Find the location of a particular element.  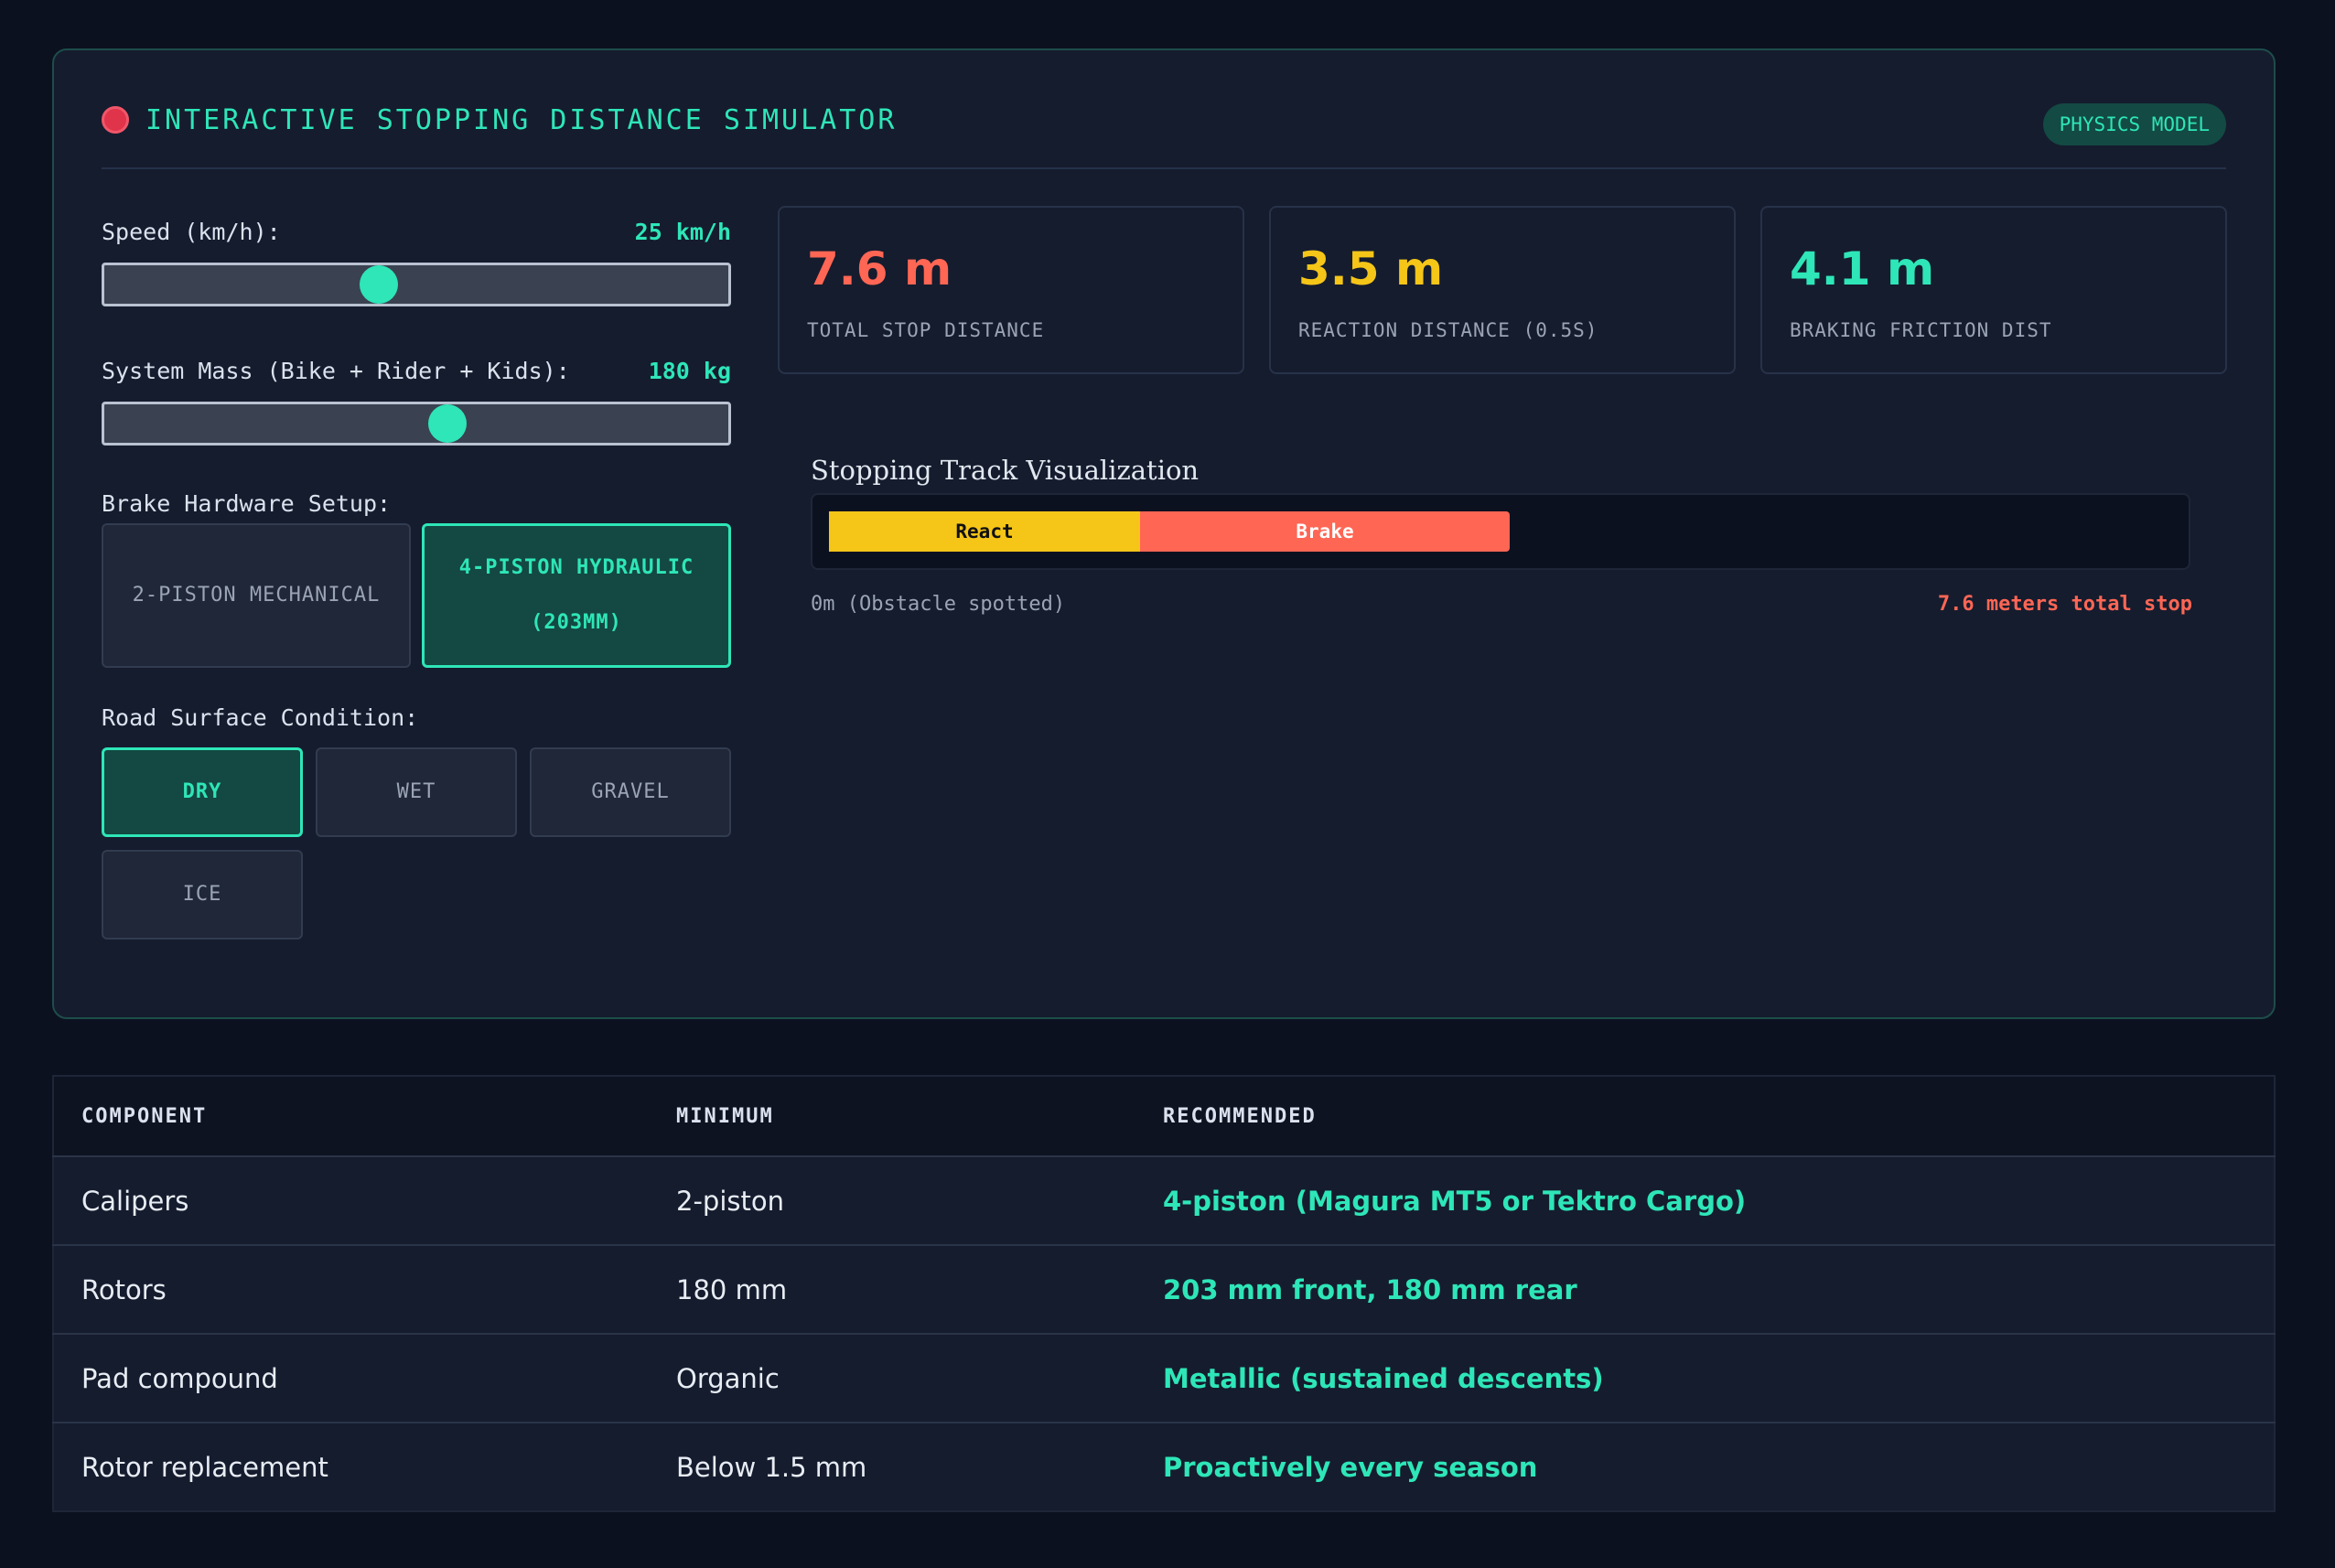

cell-minimum: 2-piston is located at coordinates (892, 1201).